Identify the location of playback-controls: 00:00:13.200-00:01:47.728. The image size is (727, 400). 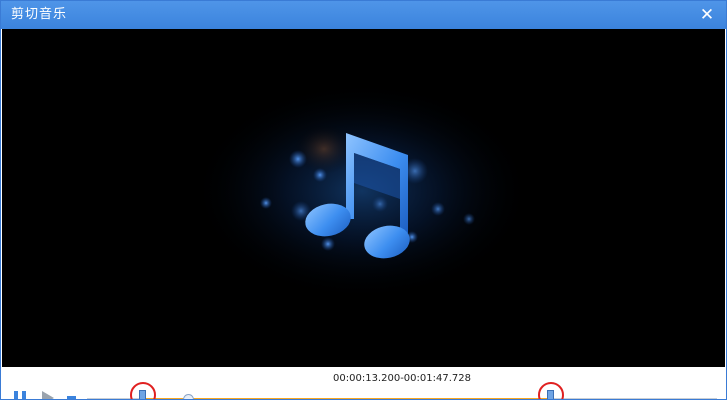
(363, 383).